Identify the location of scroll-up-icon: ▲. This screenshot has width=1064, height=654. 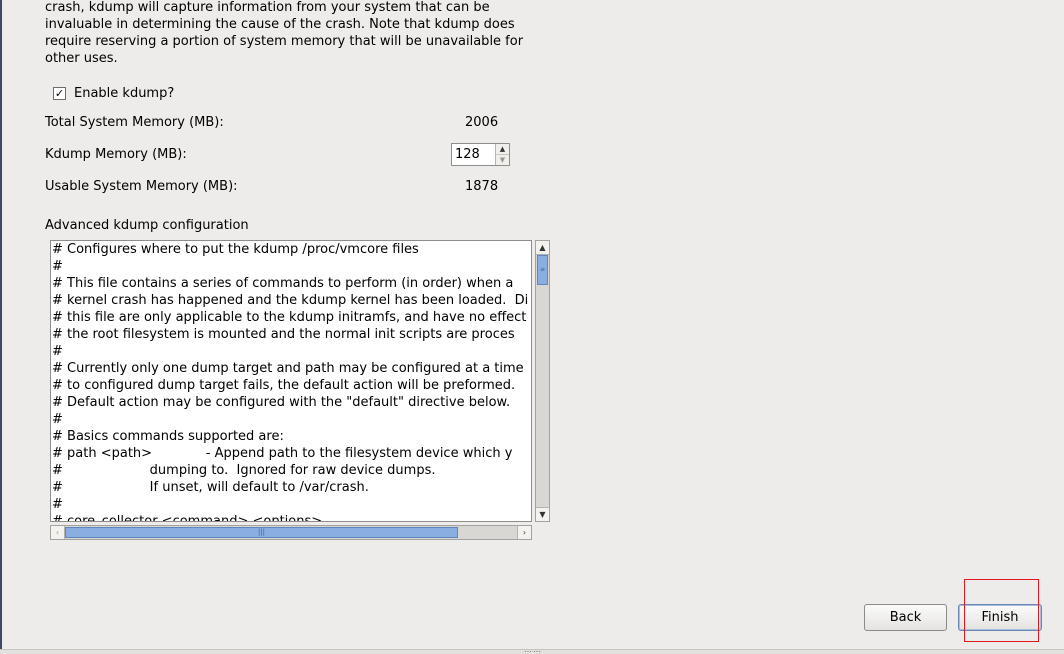
(542, 248).